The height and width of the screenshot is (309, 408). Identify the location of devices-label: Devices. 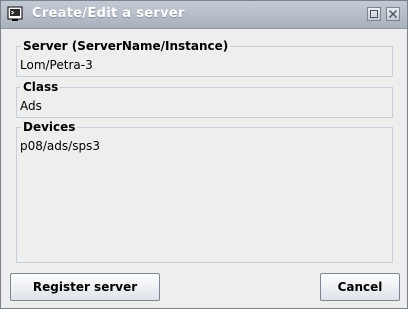
(49, 127).